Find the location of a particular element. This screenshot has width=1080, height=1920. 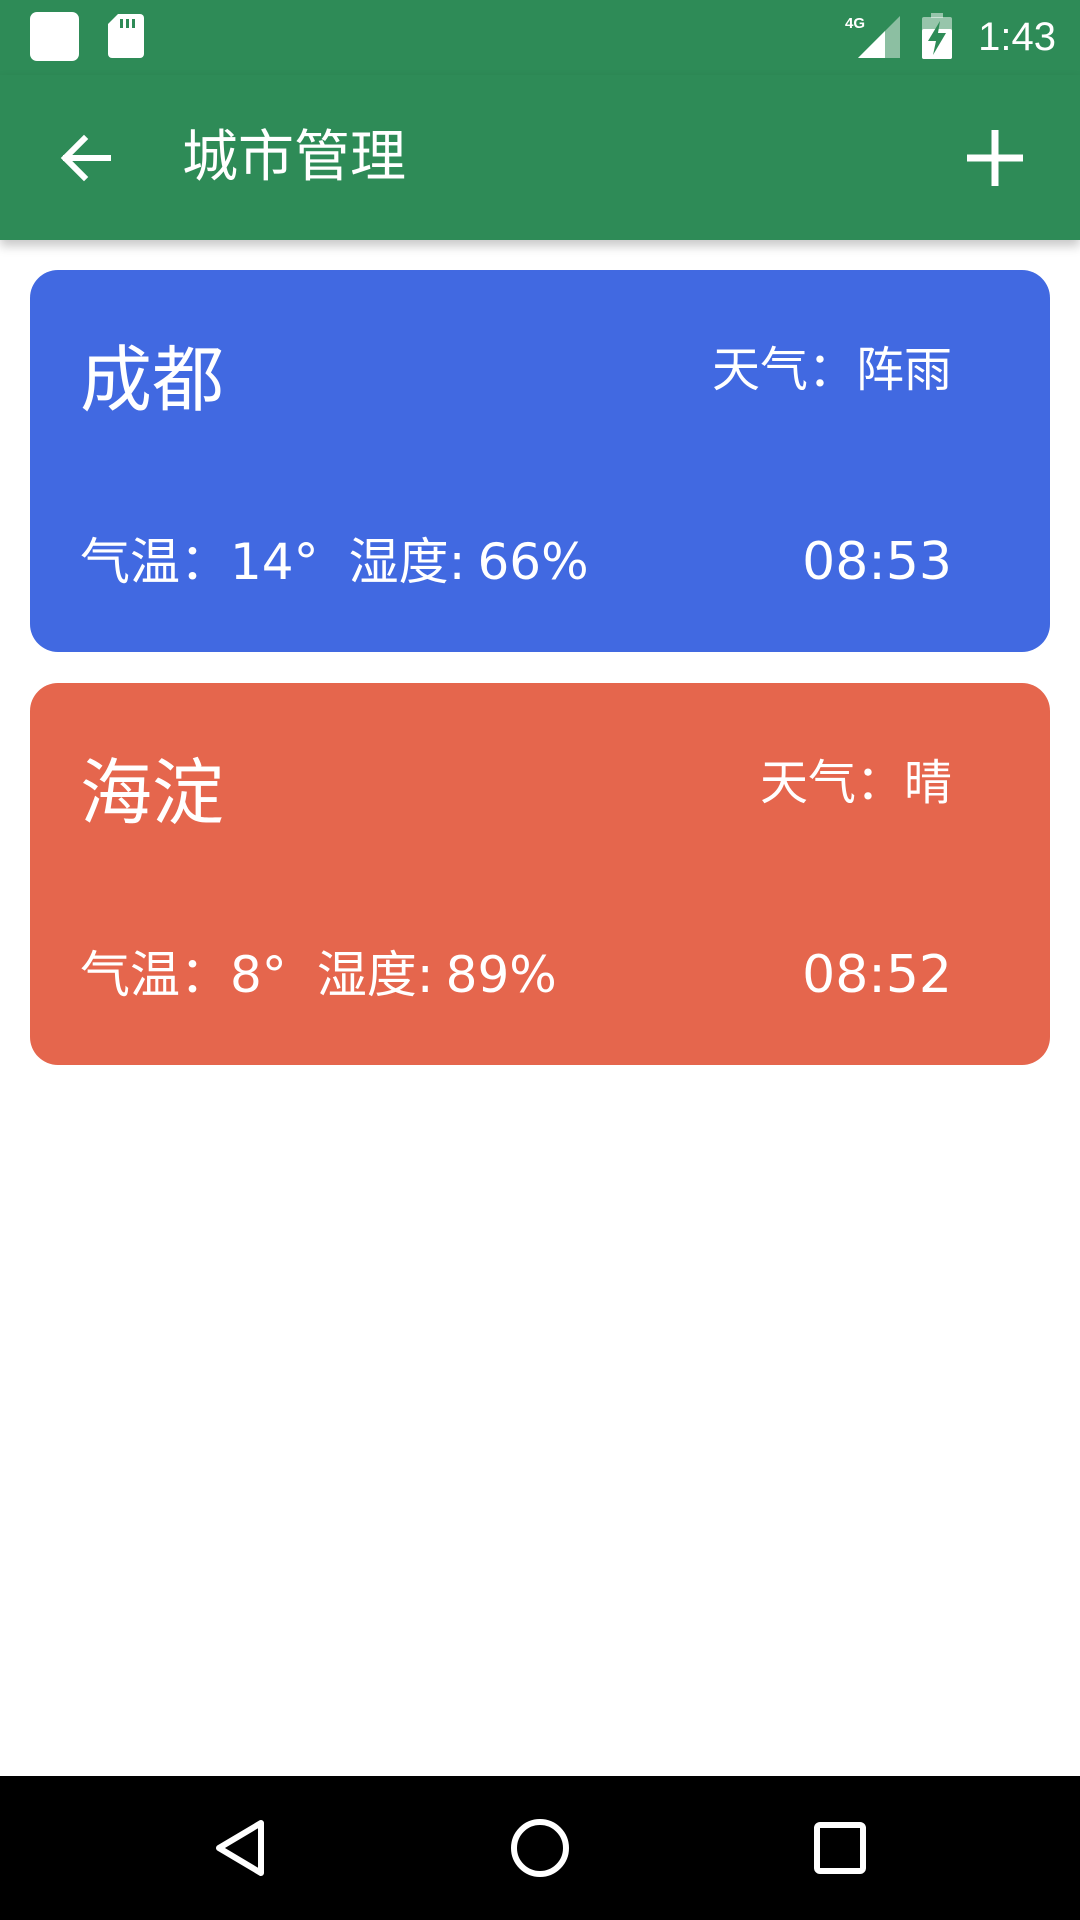

add-icon is located at coordinates (995, 158).